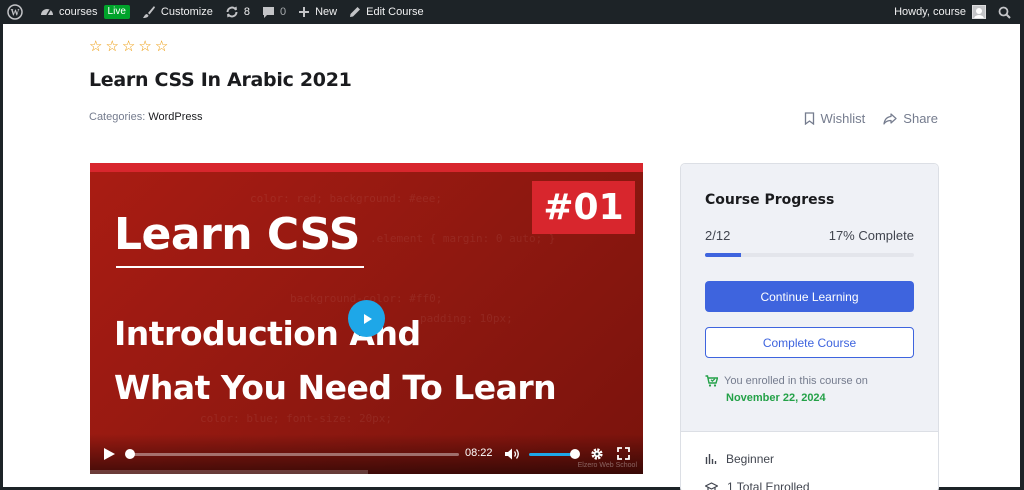 The height and width of the screenshot is (490, 1024). Describe the element at coordinates (366, 167) in the screenshot. I see `video-top-stripe` at that location.